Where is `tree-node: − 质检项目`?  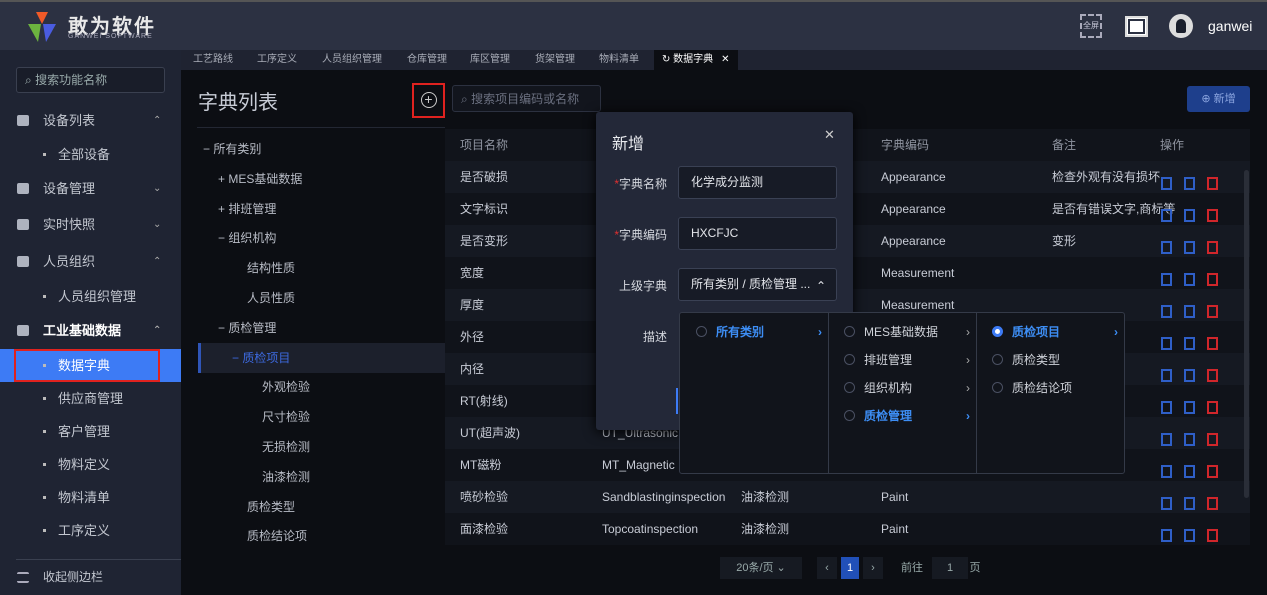
tree-node: − 质检项目 is located at coordinates (321, 357).